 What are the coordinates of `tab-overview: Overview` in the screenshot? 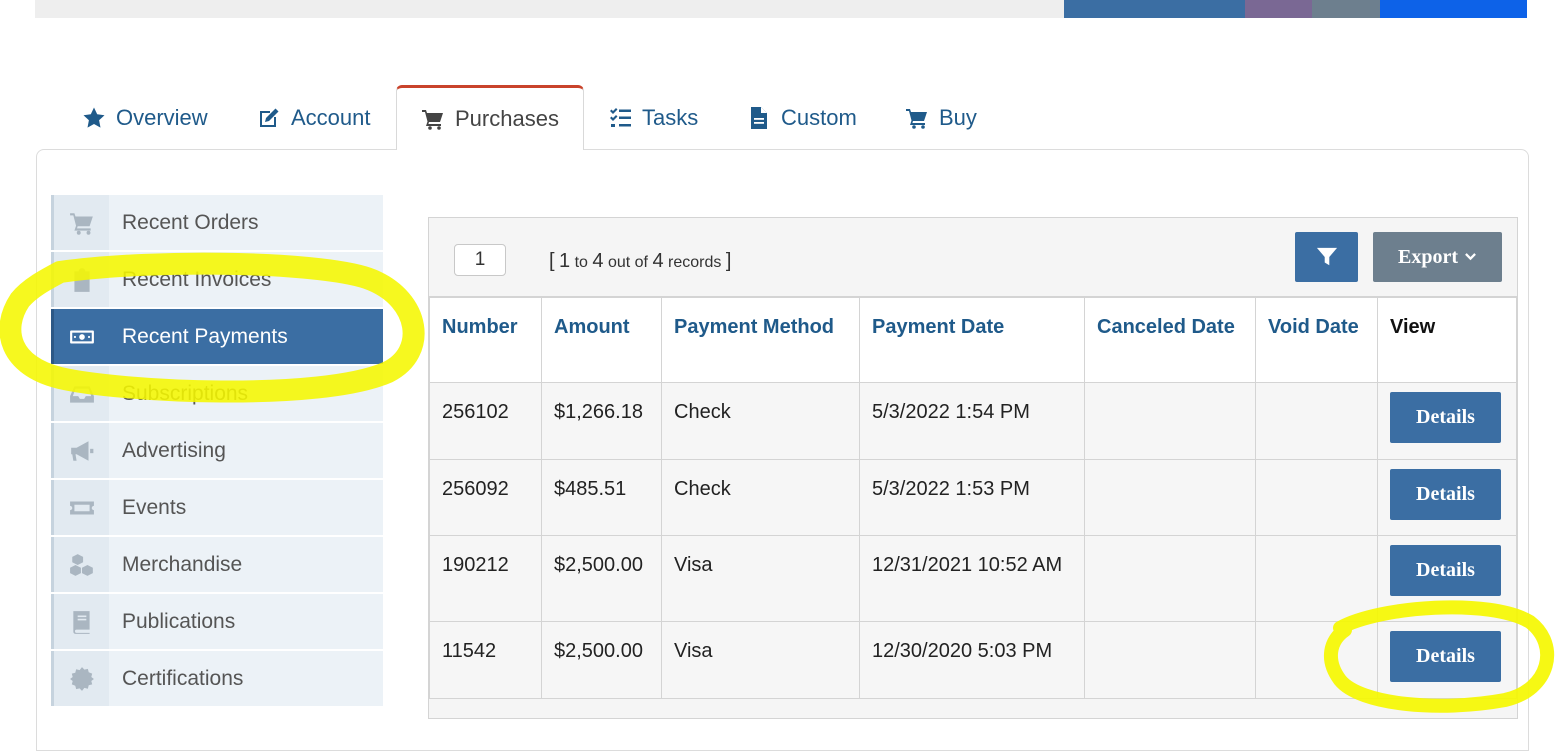 It's located at (145, 118).